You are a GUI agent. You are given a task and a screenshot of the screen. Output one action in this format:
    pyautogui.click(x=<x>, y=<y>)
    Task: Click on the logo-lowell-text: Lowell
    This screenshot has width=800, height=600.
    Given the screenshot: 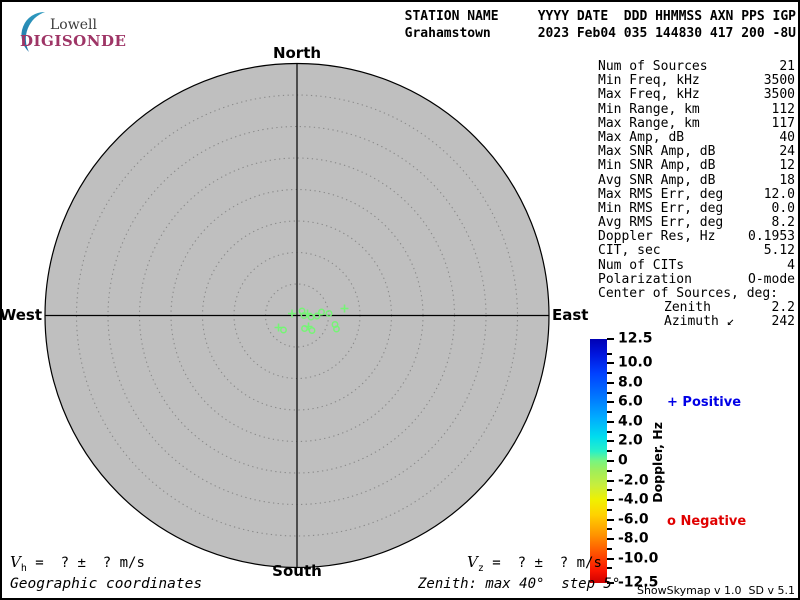 What is the action you would take?
    pyautogui.click(x=73, y=25)
    